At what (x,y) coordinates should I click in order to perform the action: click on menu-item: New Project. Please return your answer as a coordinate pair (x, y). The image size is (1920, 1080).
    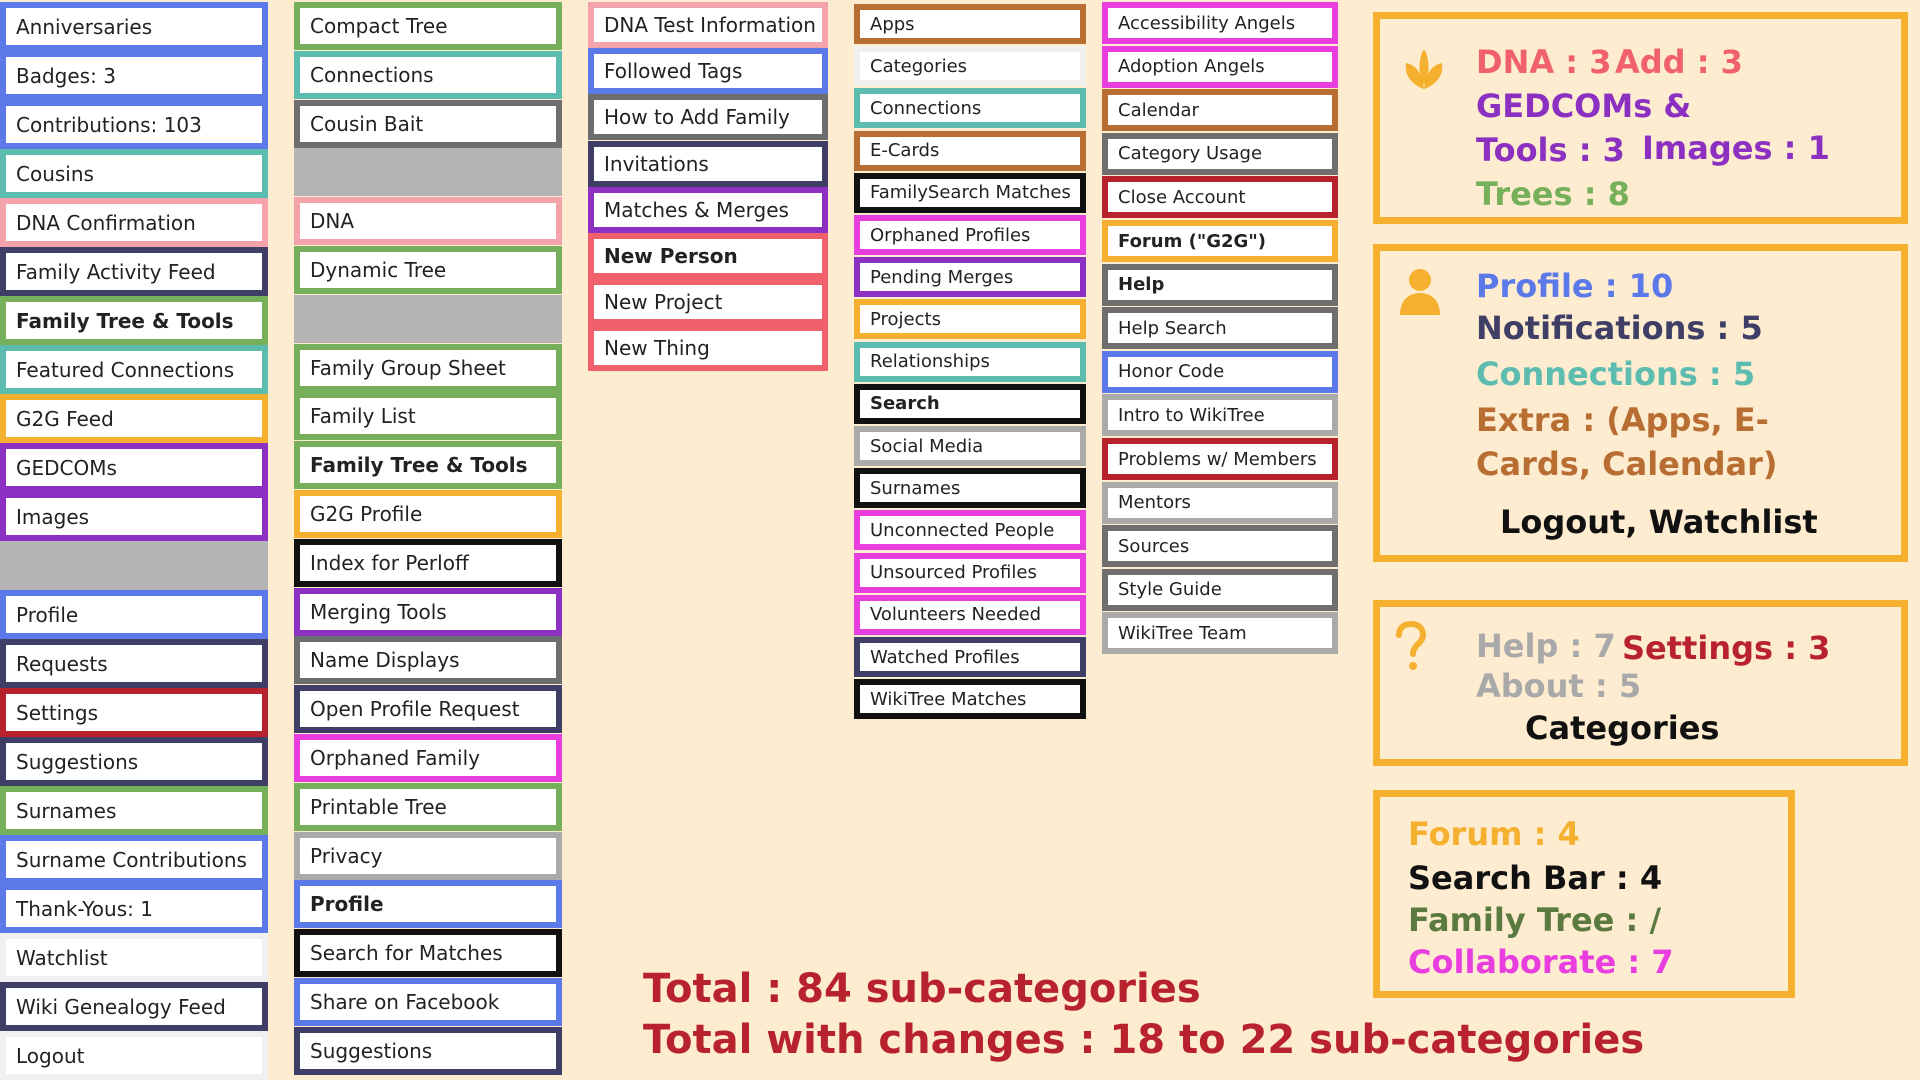
    Looking at the image, I should click on (708, 302).